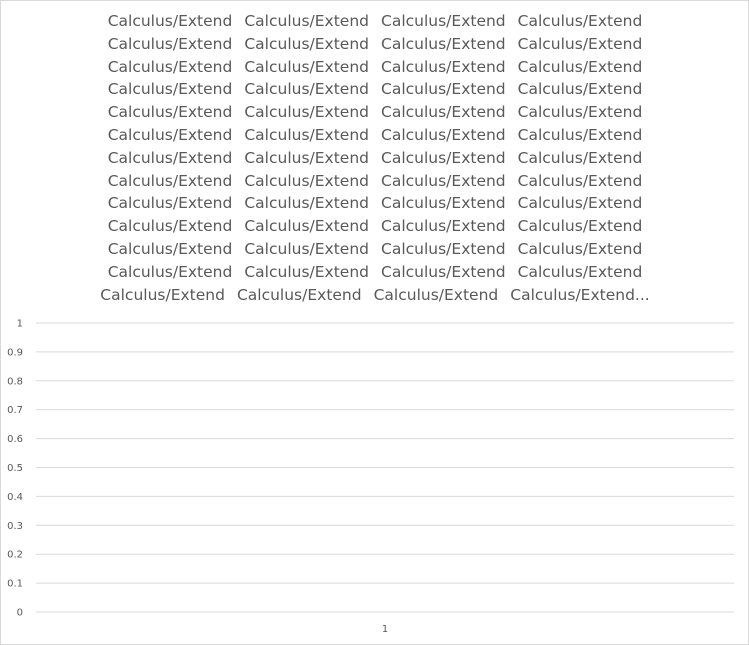  Describe the element at coordinates (15, 526) in the screenshot. I see `y-tick-label: 0.3` at that location.